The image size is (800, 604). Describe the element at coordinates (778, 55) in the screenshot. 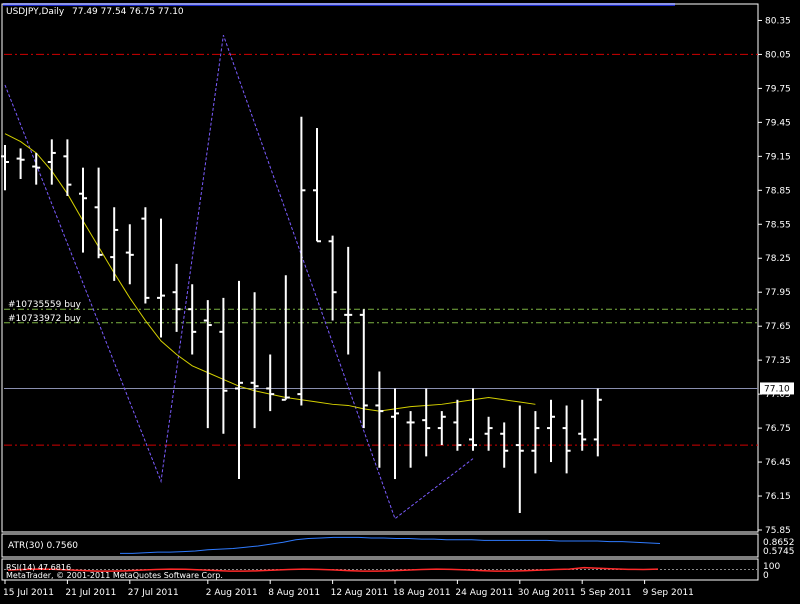

I see `price-tick-label: 80.05` at that location.